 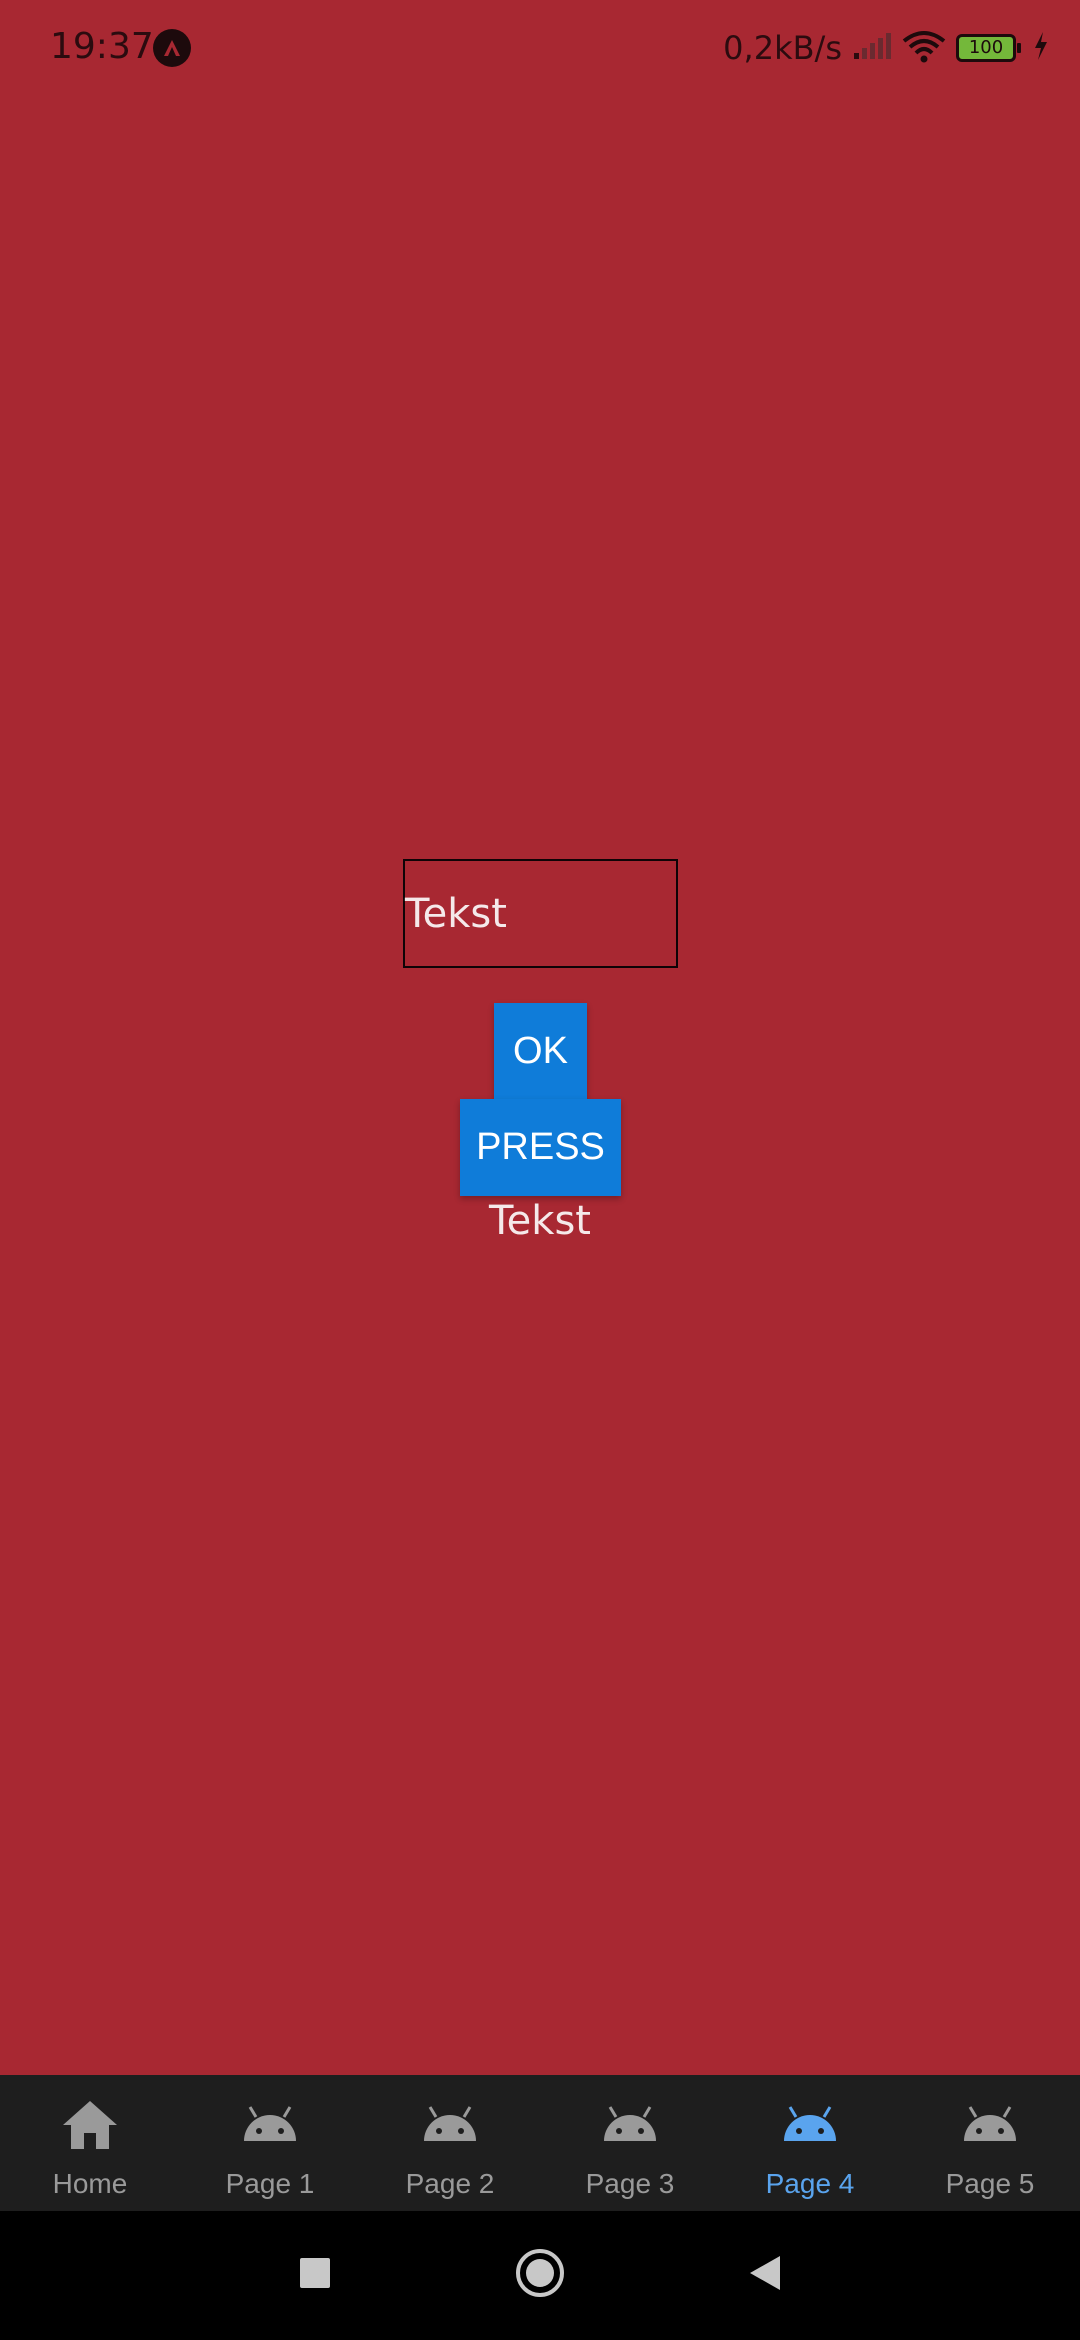 I want to click on ok-button: OK, so click(x=540, y=1051).